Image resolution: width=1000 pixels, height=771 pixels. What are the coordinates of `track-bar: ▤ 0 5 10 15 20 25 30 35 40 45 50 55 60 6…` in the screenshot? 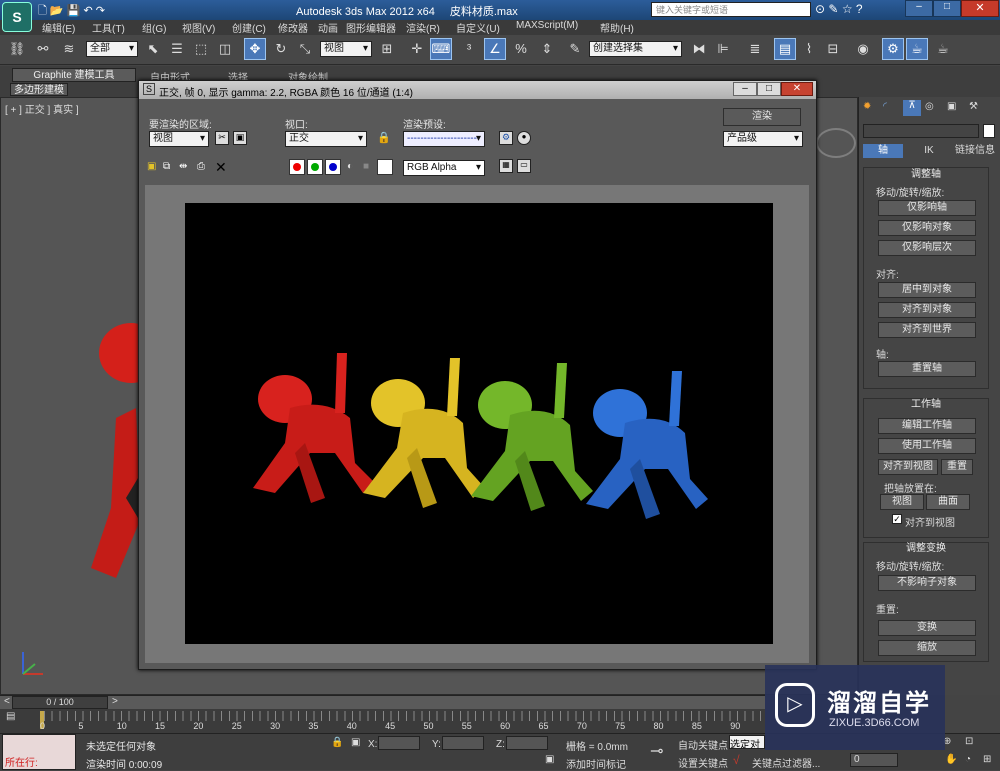 It's located at (382, 721).